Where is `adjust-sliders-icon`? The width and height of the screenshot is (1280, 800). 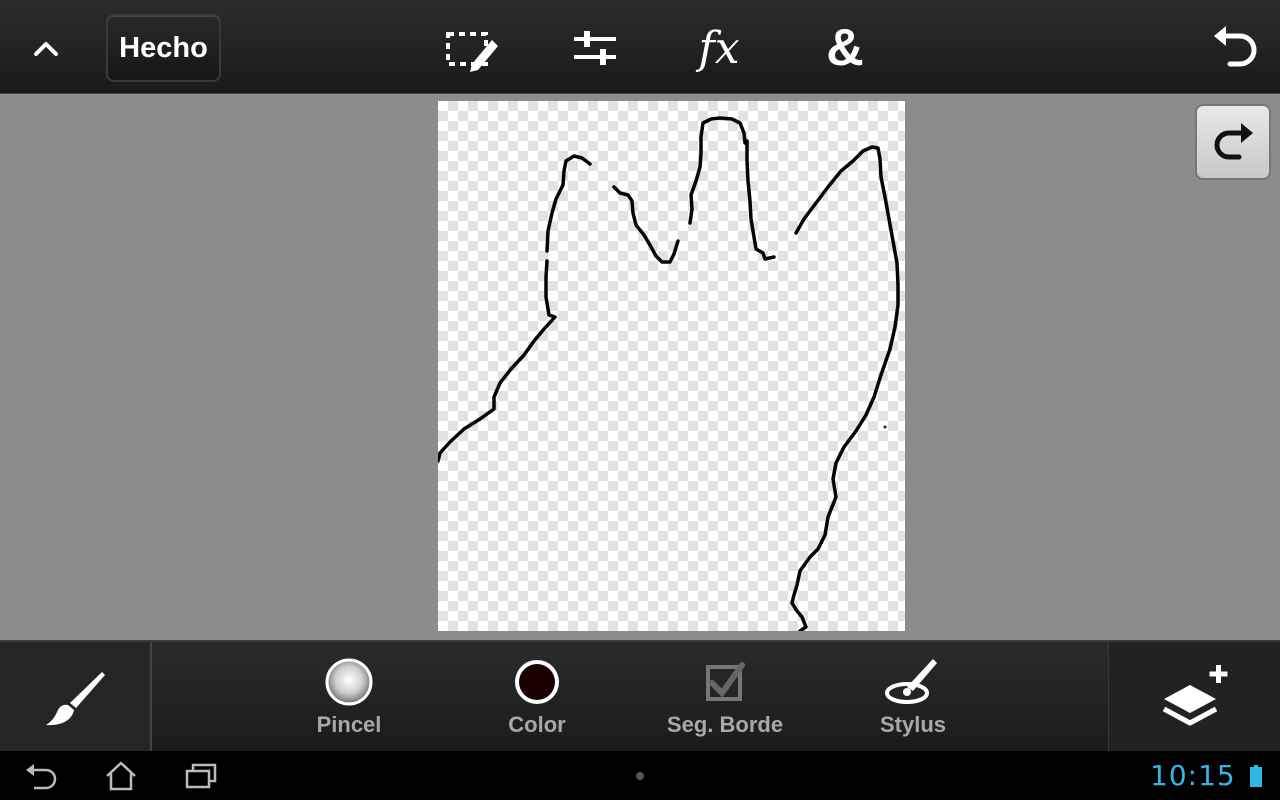 adjust-sliders-icon is located at coordinates (595, 48).